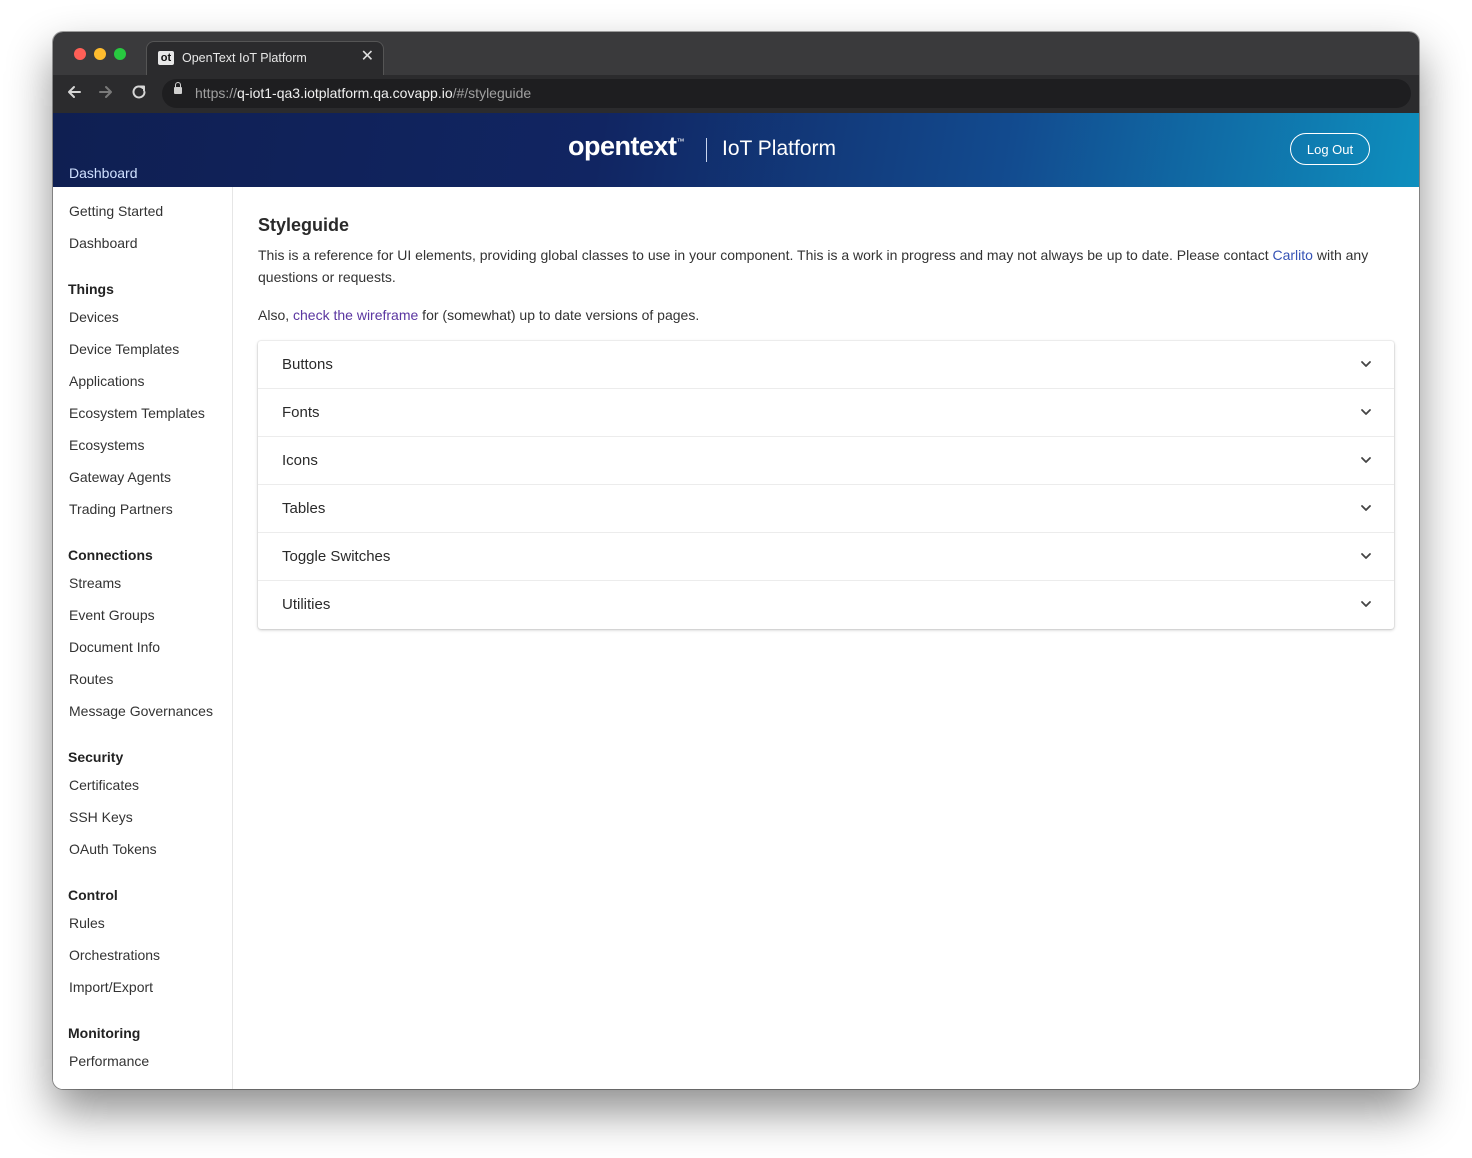  I want to click on sidebar-section-connections: Connections, so click(110, 555).